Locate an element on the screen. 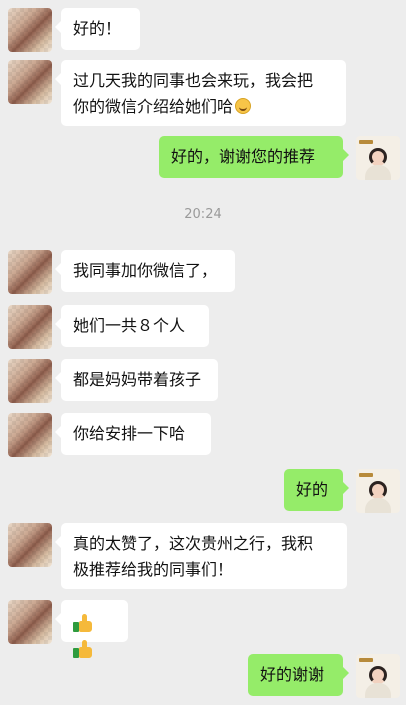 Image resolution: width=406 pixels, height=705 pixels. incoming-message: 你给安排一下哈 is located at coordinates (133, 434).